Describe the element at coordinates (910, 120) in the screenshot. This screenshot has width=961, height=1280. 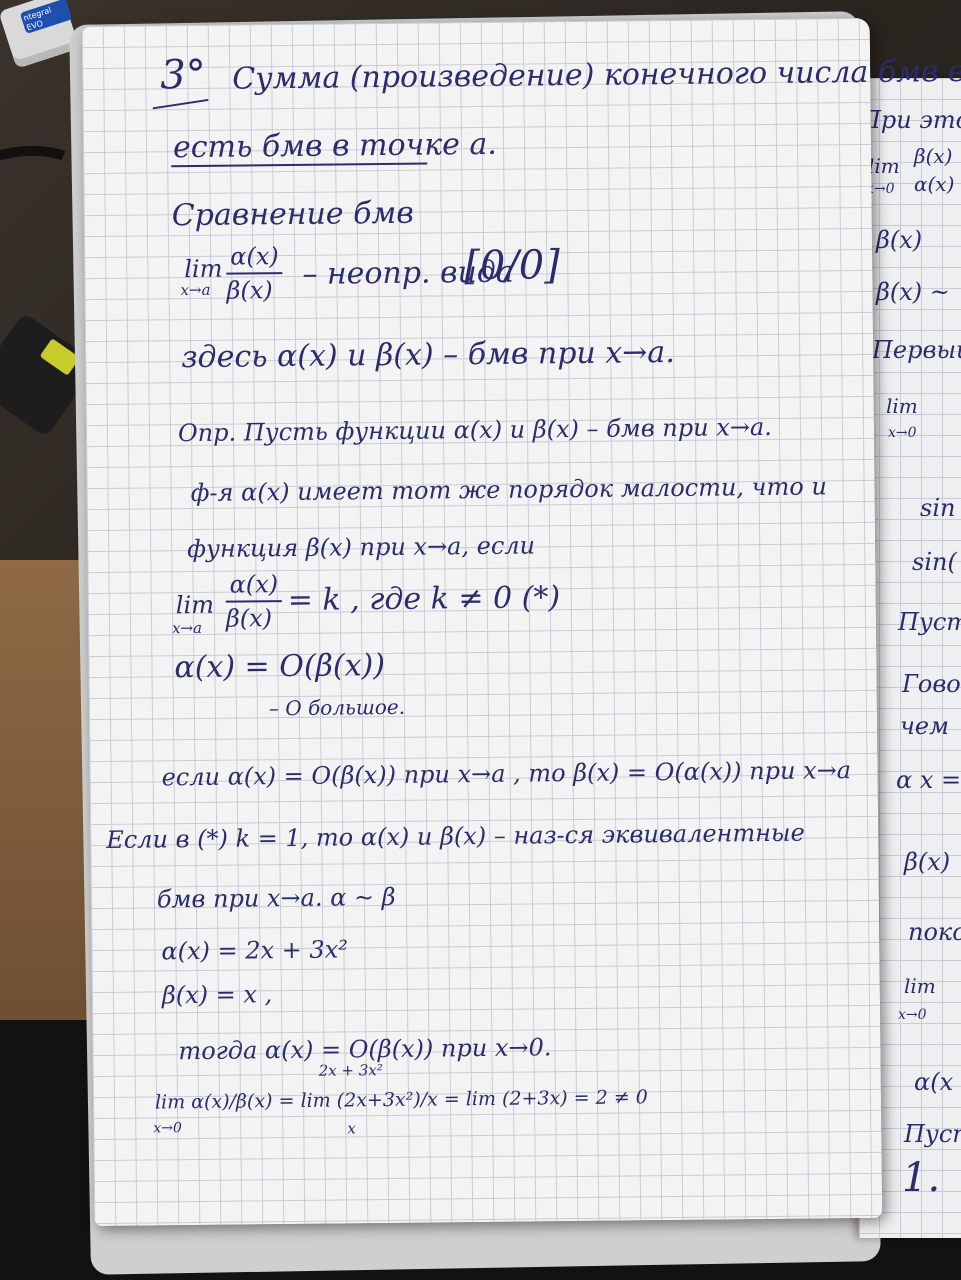
I see `right-page-text: При этом` at that location.